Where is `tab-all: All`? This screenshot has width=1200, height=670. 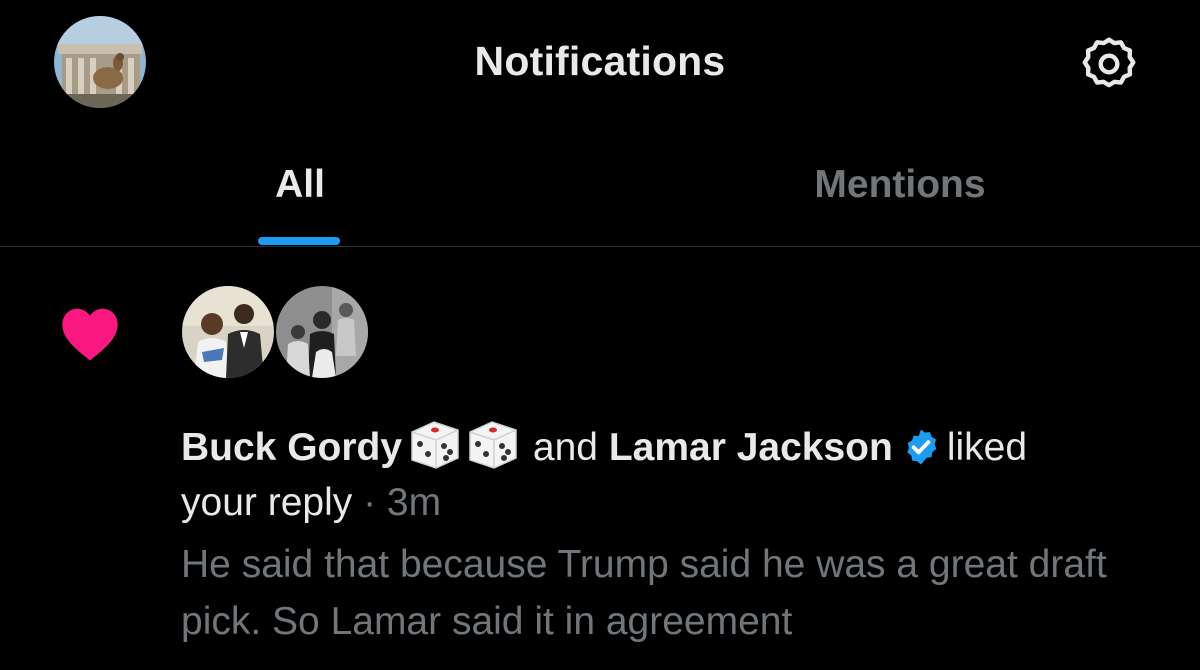 tab-all: All is located at coordinates (300, 186).